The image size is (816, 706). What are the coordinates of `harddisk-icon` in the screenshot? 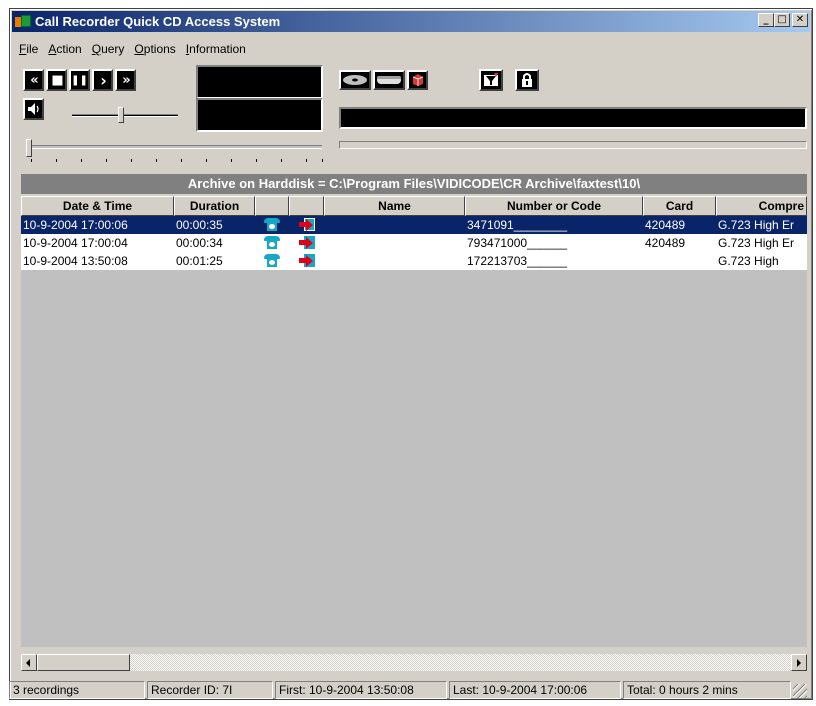 It's located at (389, 80).